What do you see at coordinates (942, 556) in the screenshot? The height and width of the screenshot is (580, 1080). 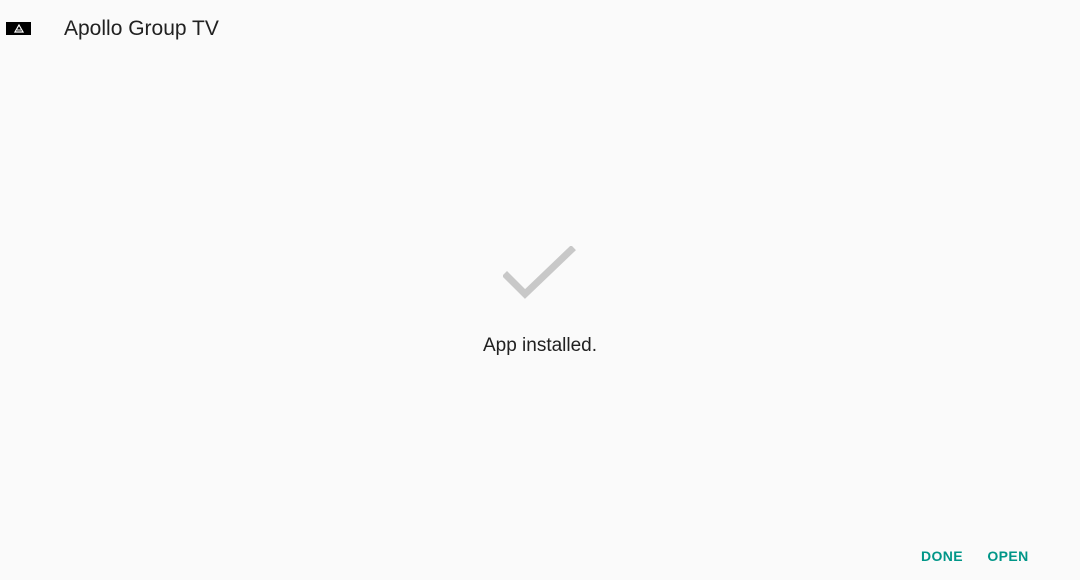 I see `done-button: DONE` at bounding box center [942, 556].